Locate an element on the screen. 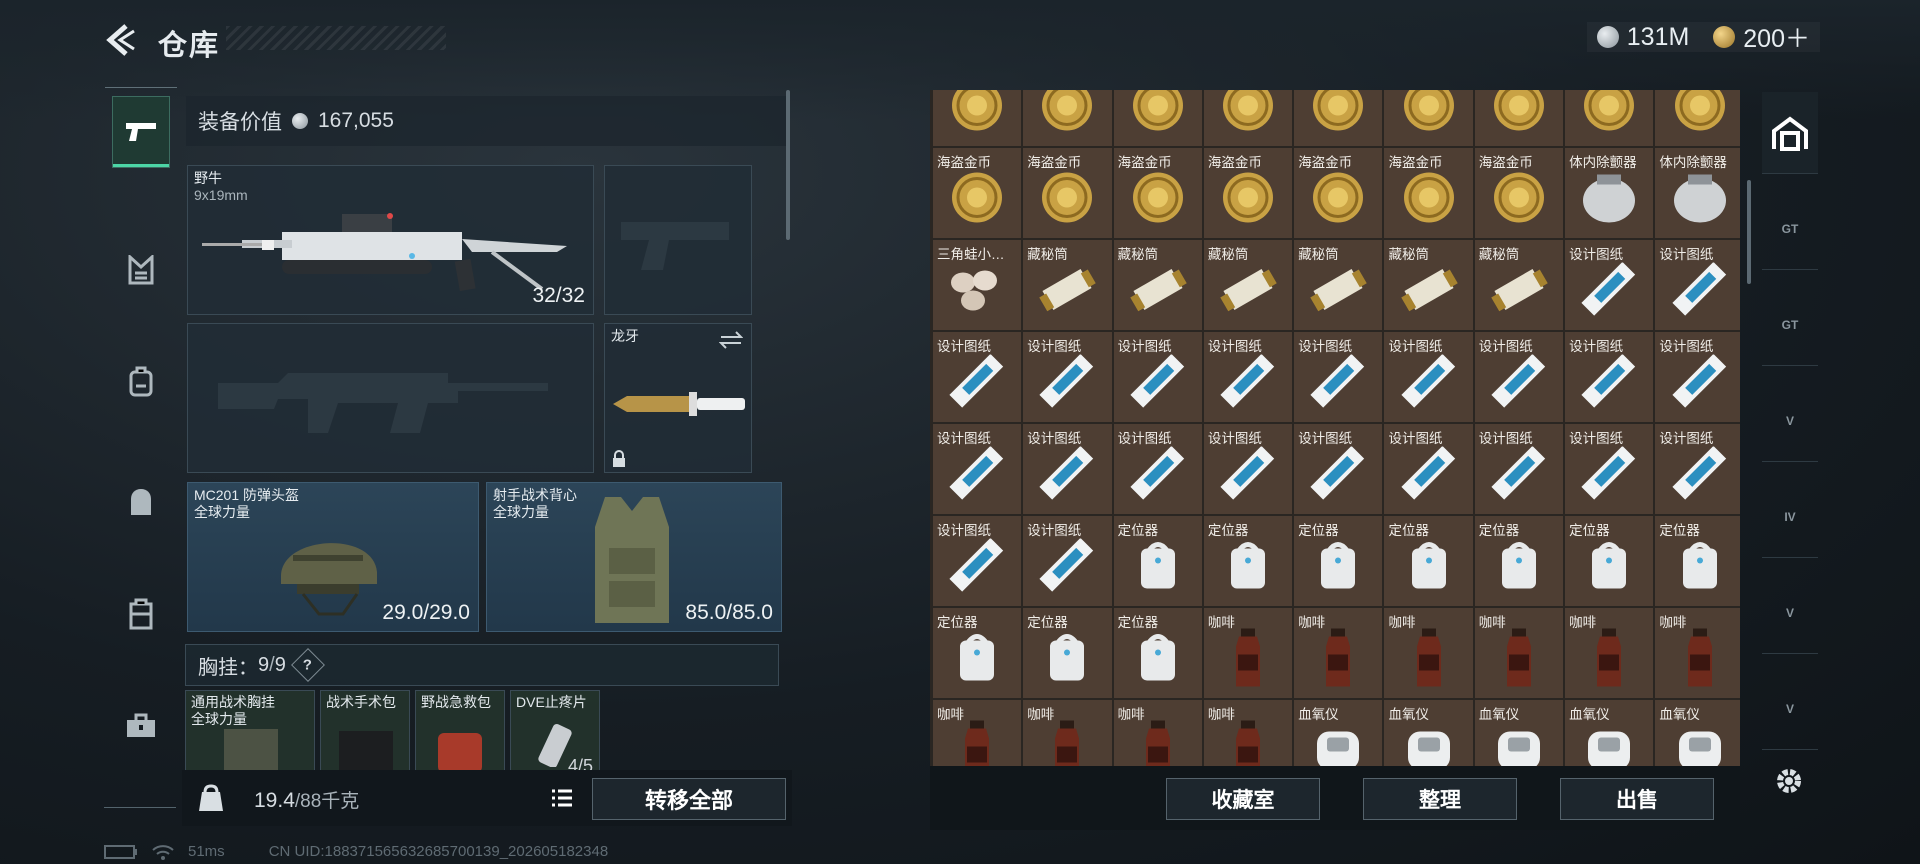 The width and height of the screenshot is (1920, 864). collection-room-button: 收藏室 is located at coordinates (1243, 799).